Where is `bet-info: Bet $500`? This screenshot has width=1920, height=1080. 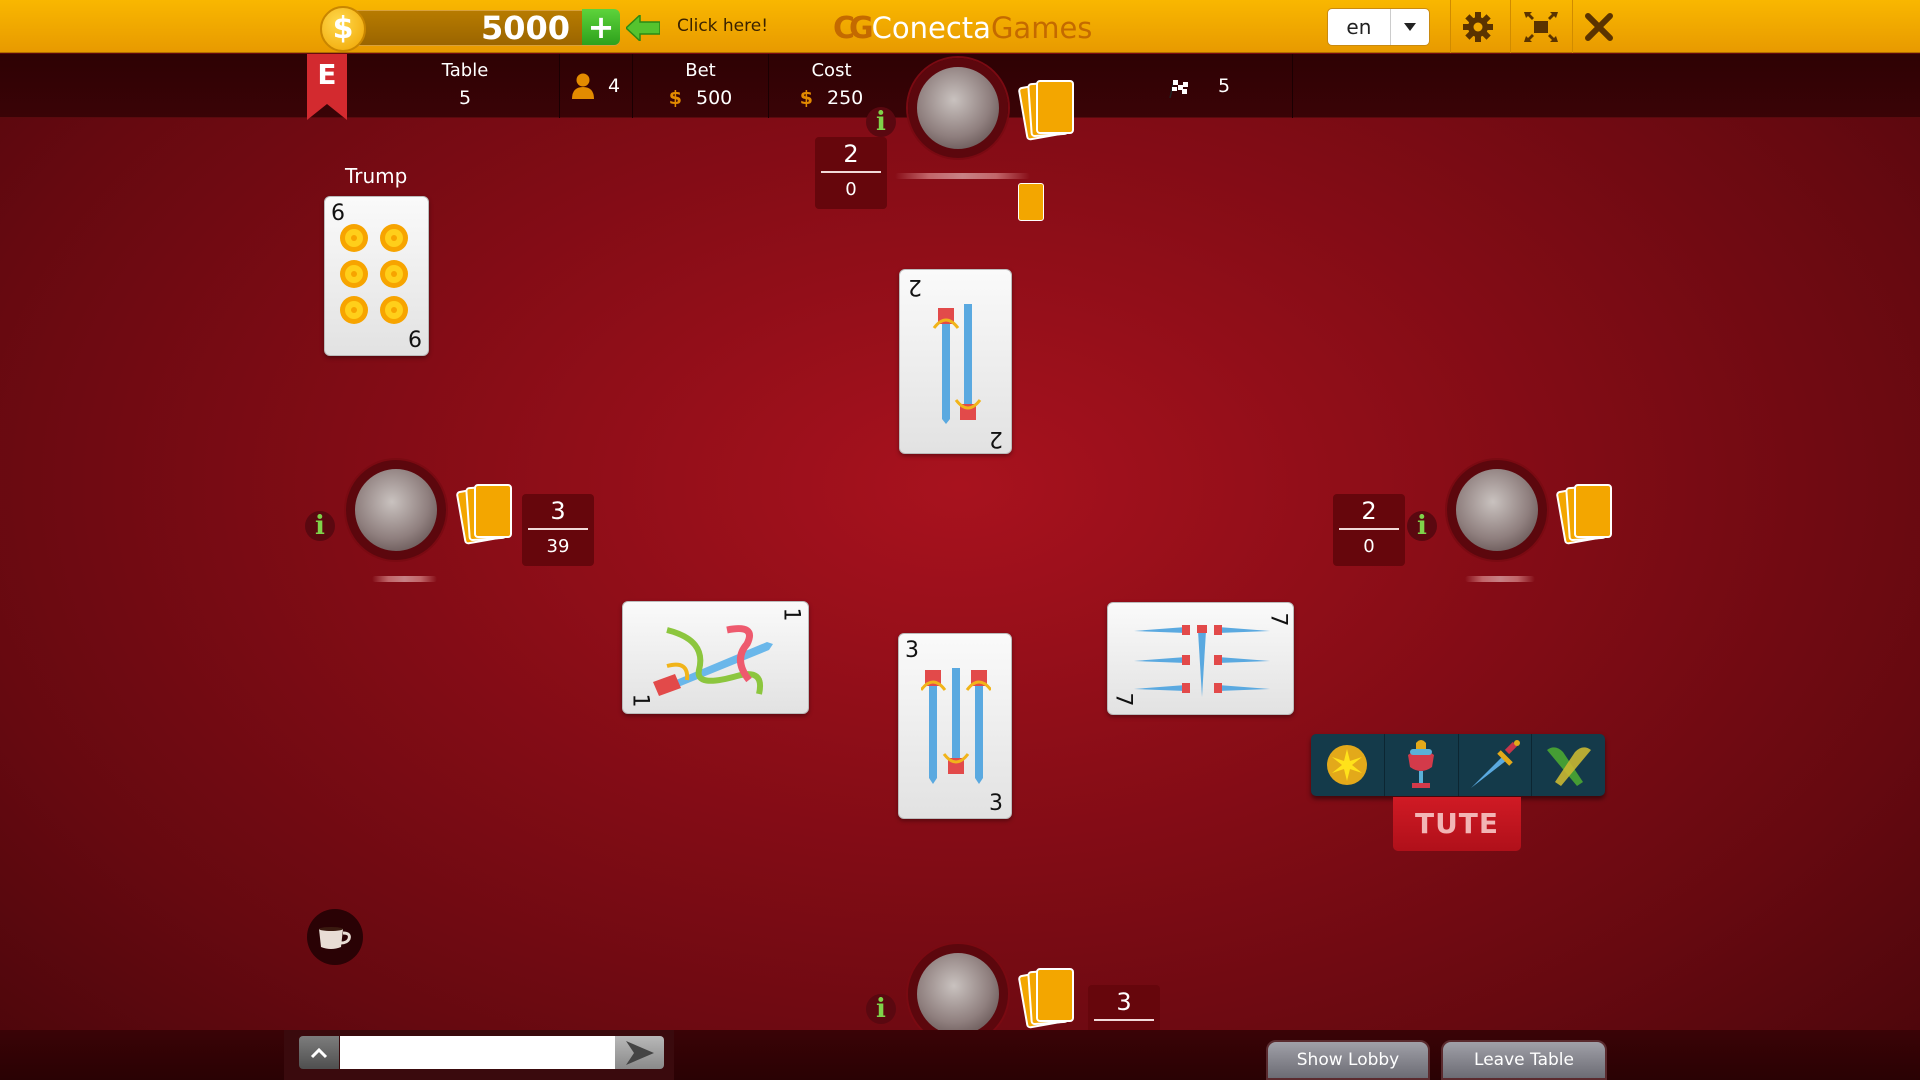
bet-info: Bet $500 is located at coordinates (700, 86).